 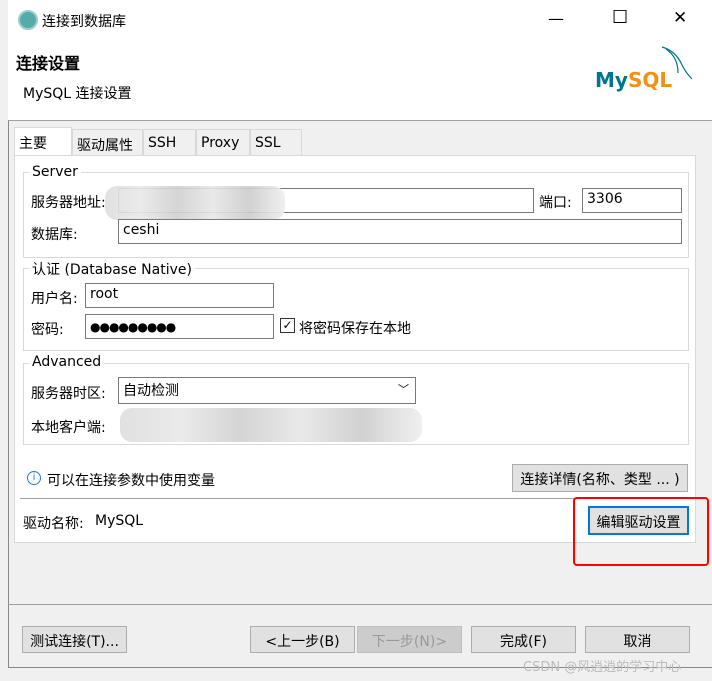 I want to click on tab-proxy: Proxy, so click(x=223, y=142).